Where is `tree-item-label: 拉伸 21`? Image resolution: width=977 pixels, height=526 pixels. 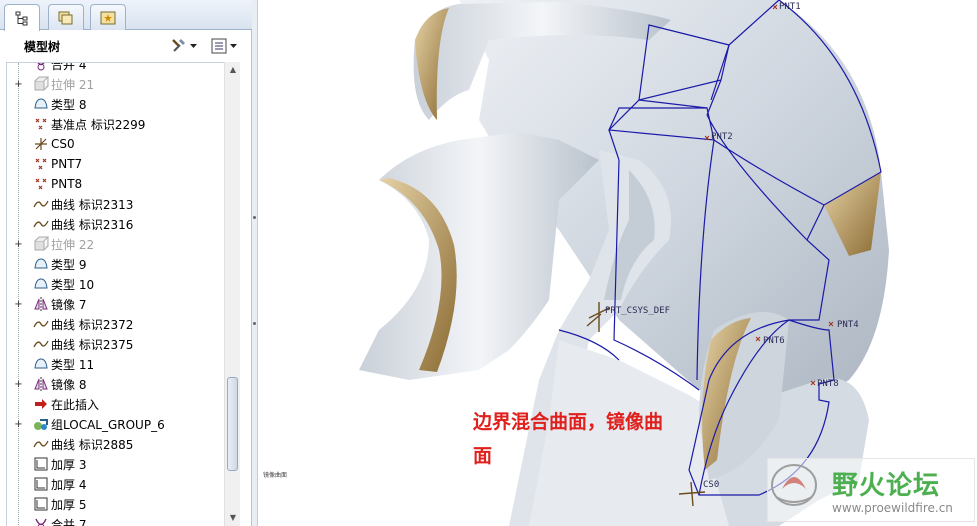
tree-item-label: 拉伸 21 is located at coordinates (73, 84).